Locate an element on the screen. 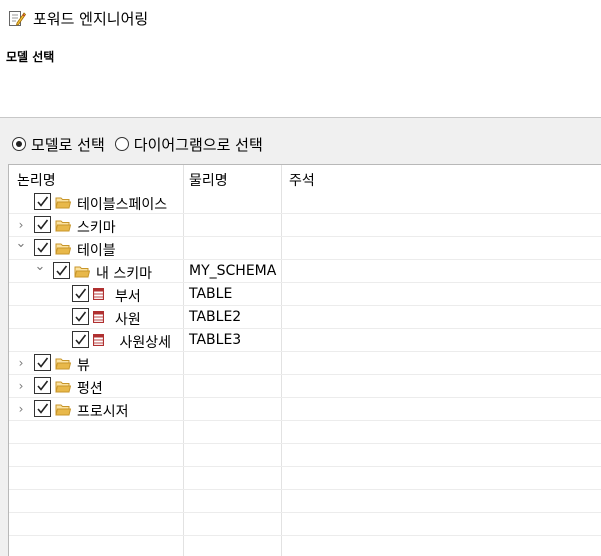  tree-item-logical-name: 프로시저 is located at coordinates (103, 412).